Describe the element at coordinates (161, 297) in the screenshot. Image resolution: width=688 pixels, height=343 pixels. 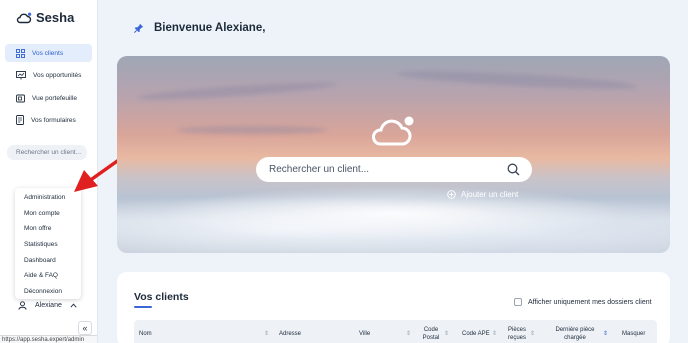
I see `clients-title: Vos clients` at that location.